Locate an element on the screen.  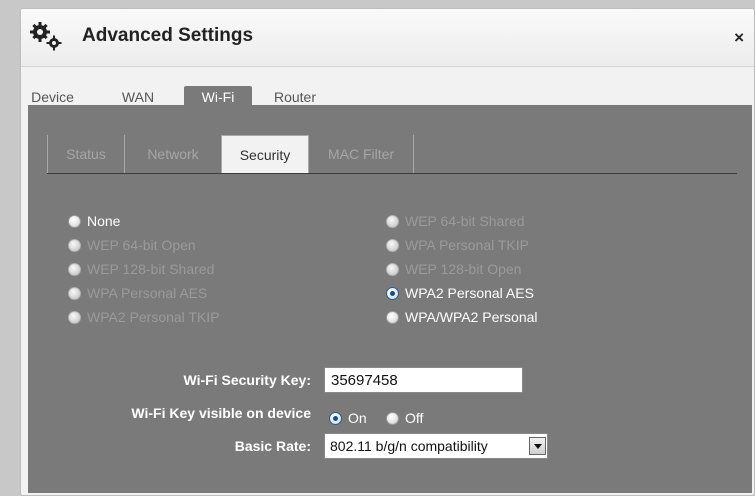
radio-wpa2-personal-tkip: WPA2 Personal TKIP is located at coordinates (144, 317).